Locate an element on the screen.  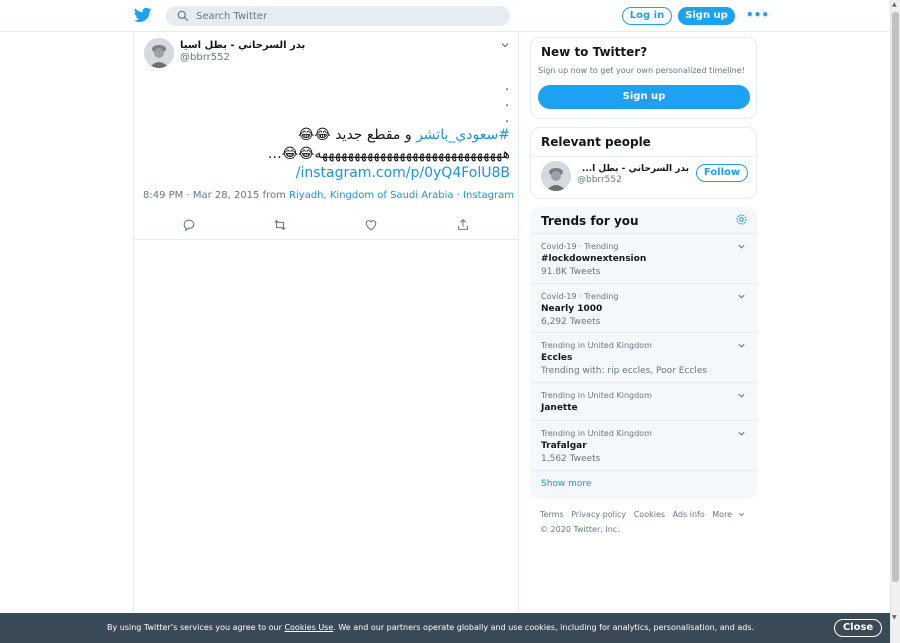
more-menu-icon: ••• is located at coordinates (757, 15).